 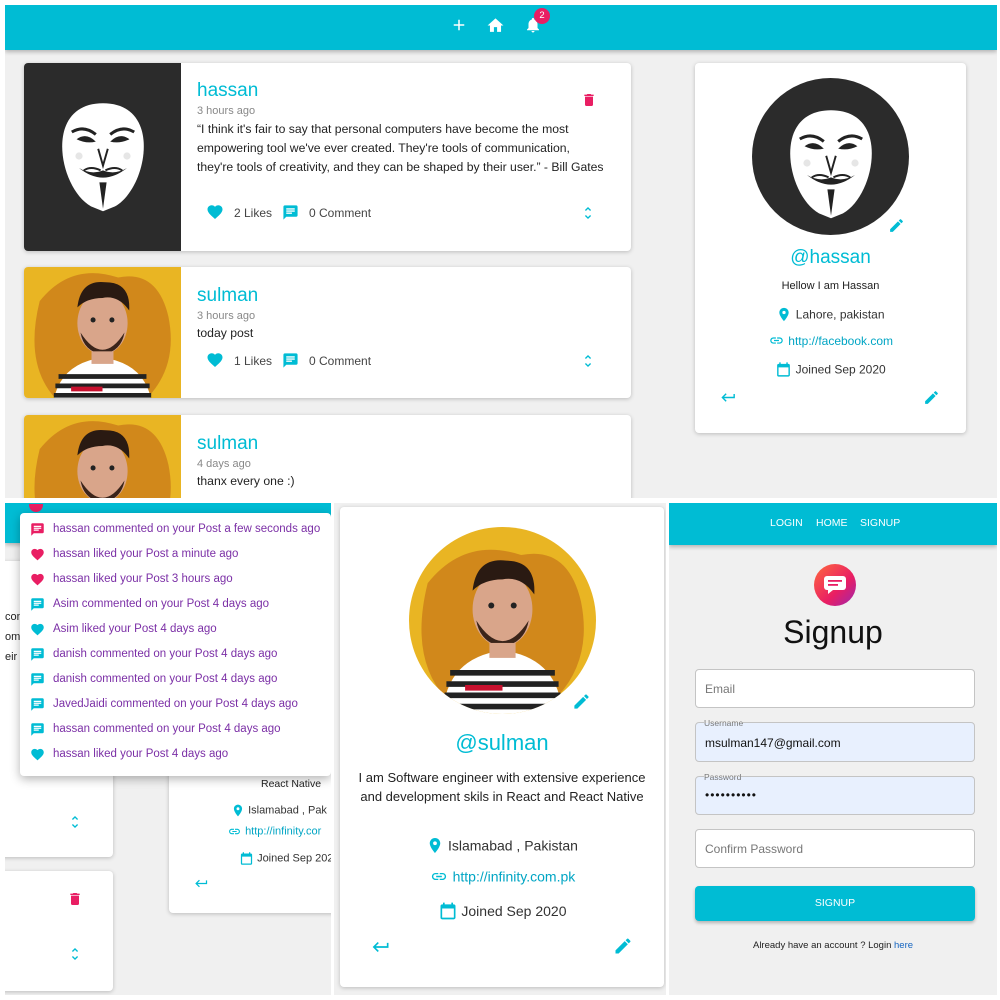 What do you see at coordinates (835, 848) in the screenshot?
I see `confirm-password-field: Confirm Password` at bounding box center [835, 848].